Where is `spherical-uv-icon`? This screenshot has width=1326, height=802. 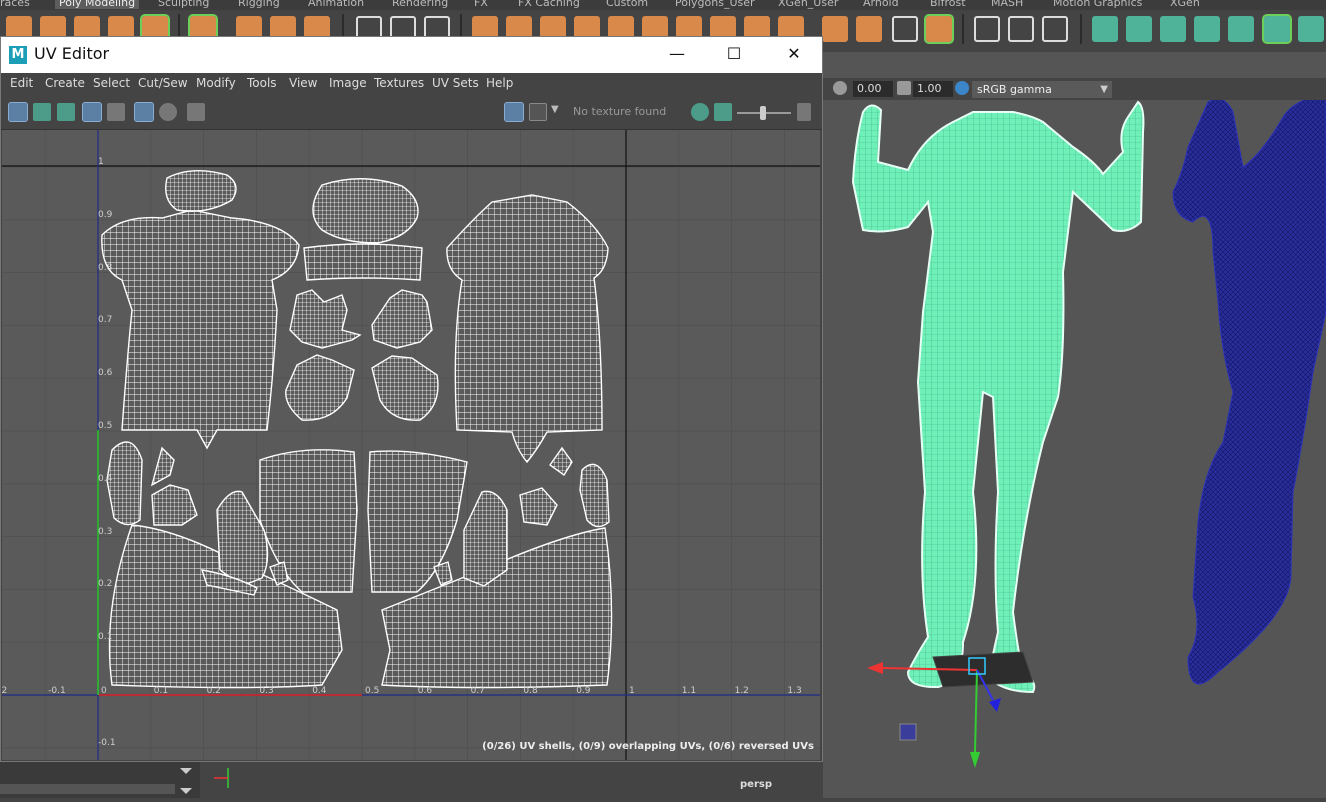 spherical-uv-icon is located at coordinates (1173, 29).